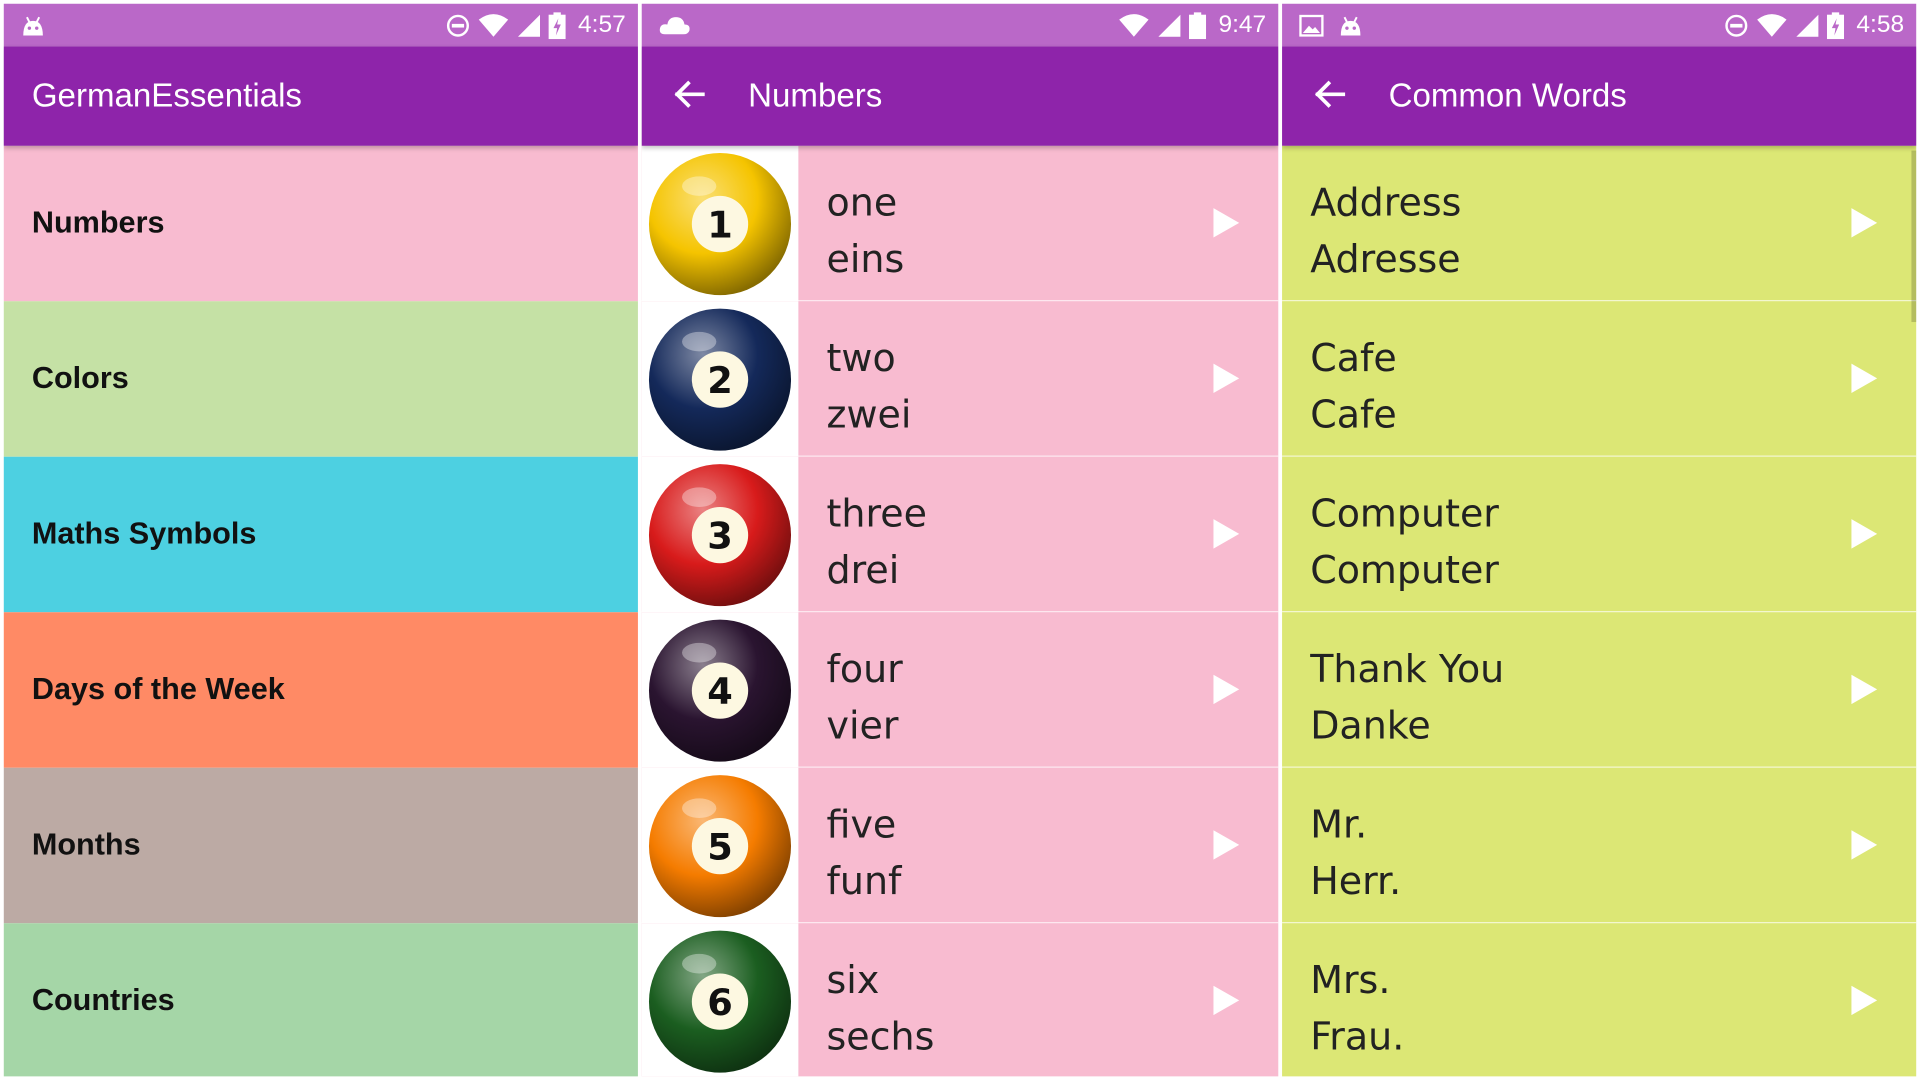 The height and width of the screenshot is (1080, 1920). What do you see at coordinates (1599, 379) in the screenshot?
I see `word-row: Cafe Cafe` at bounding box center [1599, 379].